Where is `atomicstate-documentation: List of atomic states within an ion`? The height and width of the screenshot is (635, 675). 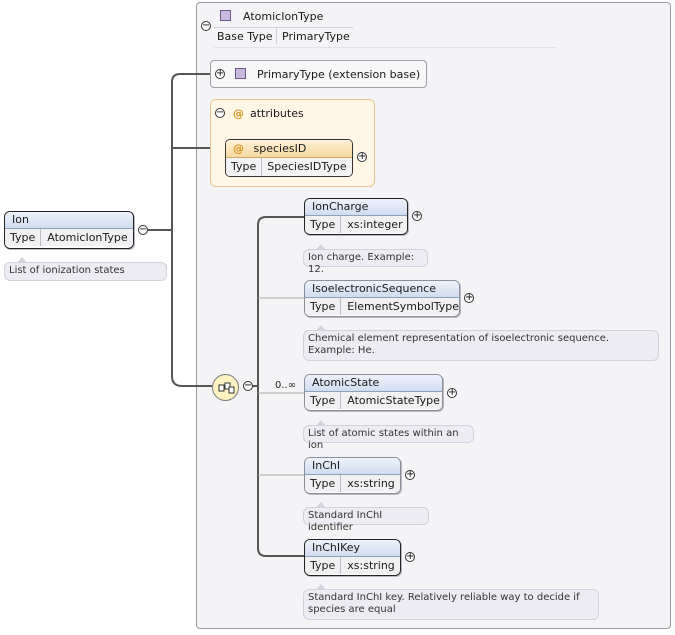 atomicstate-documentation: List of atomic states within an ion is located at coordinates (388, 435).